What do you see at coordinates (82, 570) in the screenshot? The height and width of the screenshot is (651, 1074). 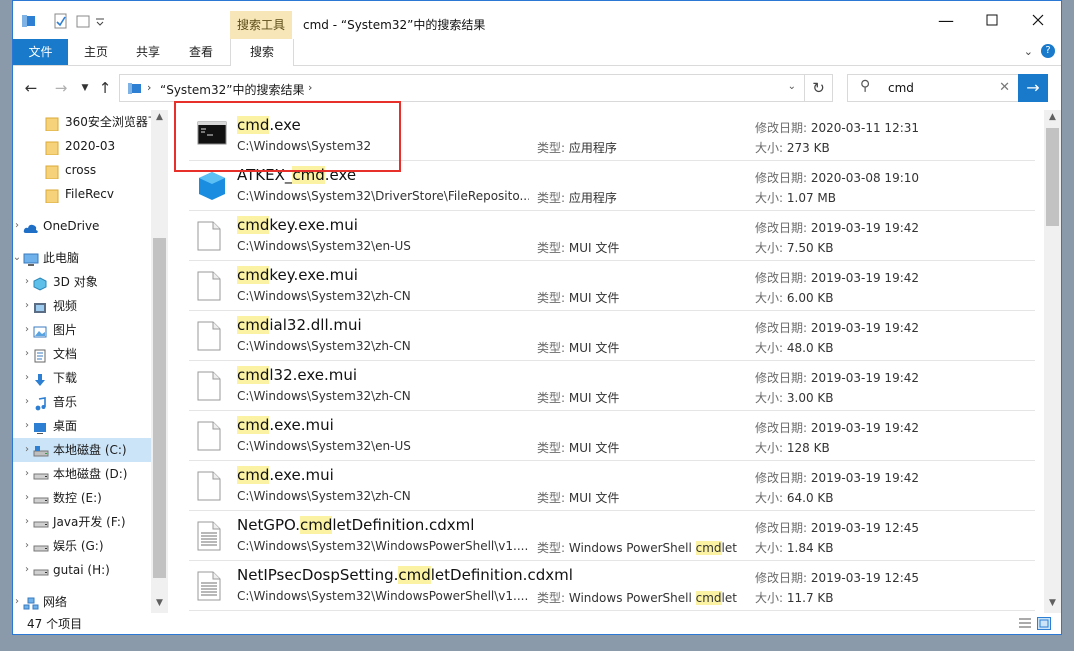 I see `nav-item: › gutai (H:)` at bounding box center [82, 570].